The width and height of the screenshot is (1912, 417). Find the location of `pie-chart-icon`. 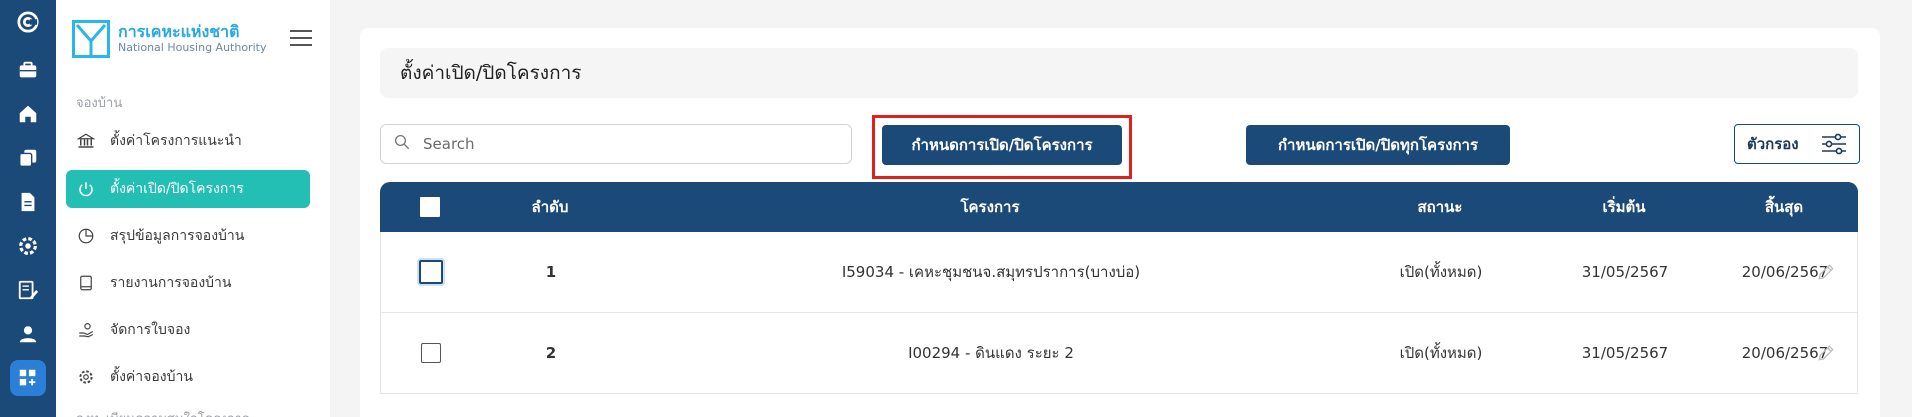

pie-chart-icon is located at coordinates (86, 236).